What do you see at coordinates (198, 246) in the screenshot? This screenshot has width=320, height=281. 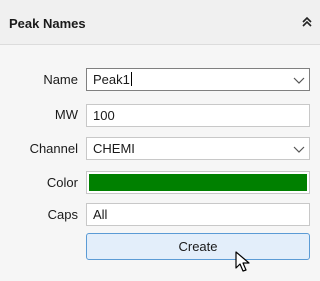 I see `create-button: Create` at bounding box center [198, 246].